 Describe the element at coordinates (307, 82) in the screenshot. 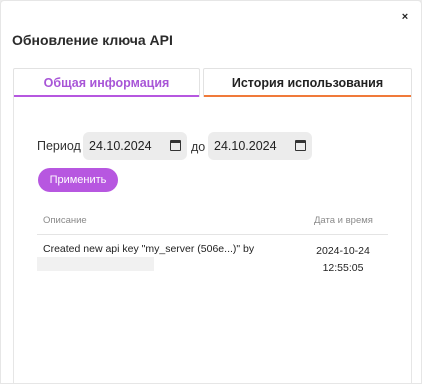

I see `tab-usage-history: История использования` at that location.